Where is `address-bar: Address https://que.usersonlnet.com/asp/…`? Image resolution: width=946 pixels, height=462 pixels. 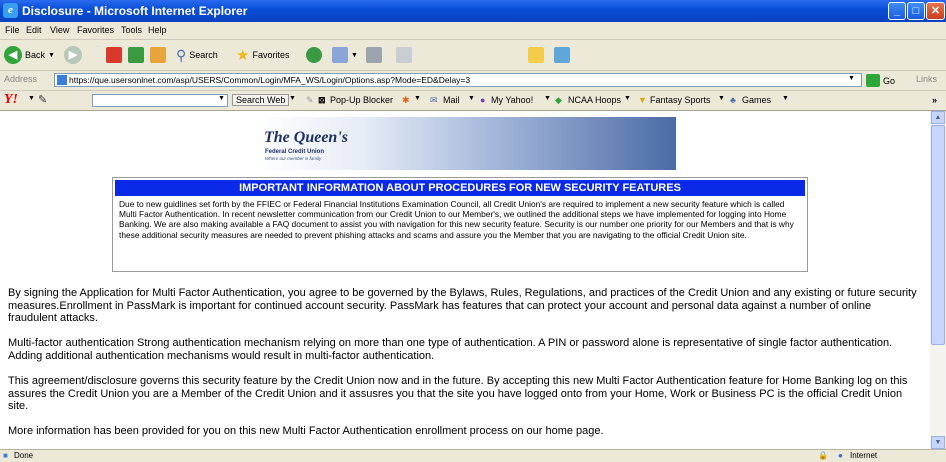 address-bar: Address https://que.usersonlnet.com/asp/… is located at coordinates (473, 81).